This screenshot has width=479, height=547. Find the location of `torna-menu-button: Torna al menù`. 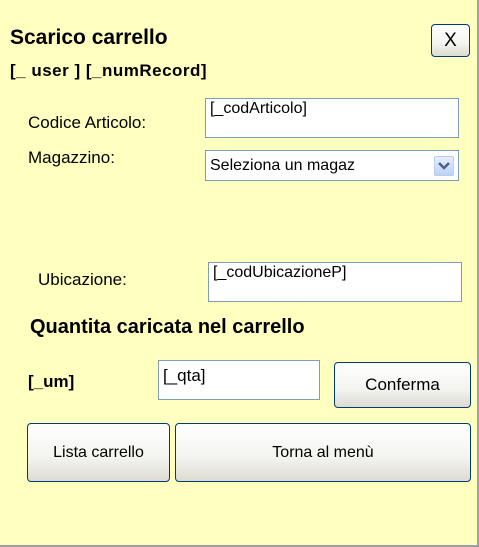

torna-menu-button: Torna al menù is located at coordinates (323, 452).